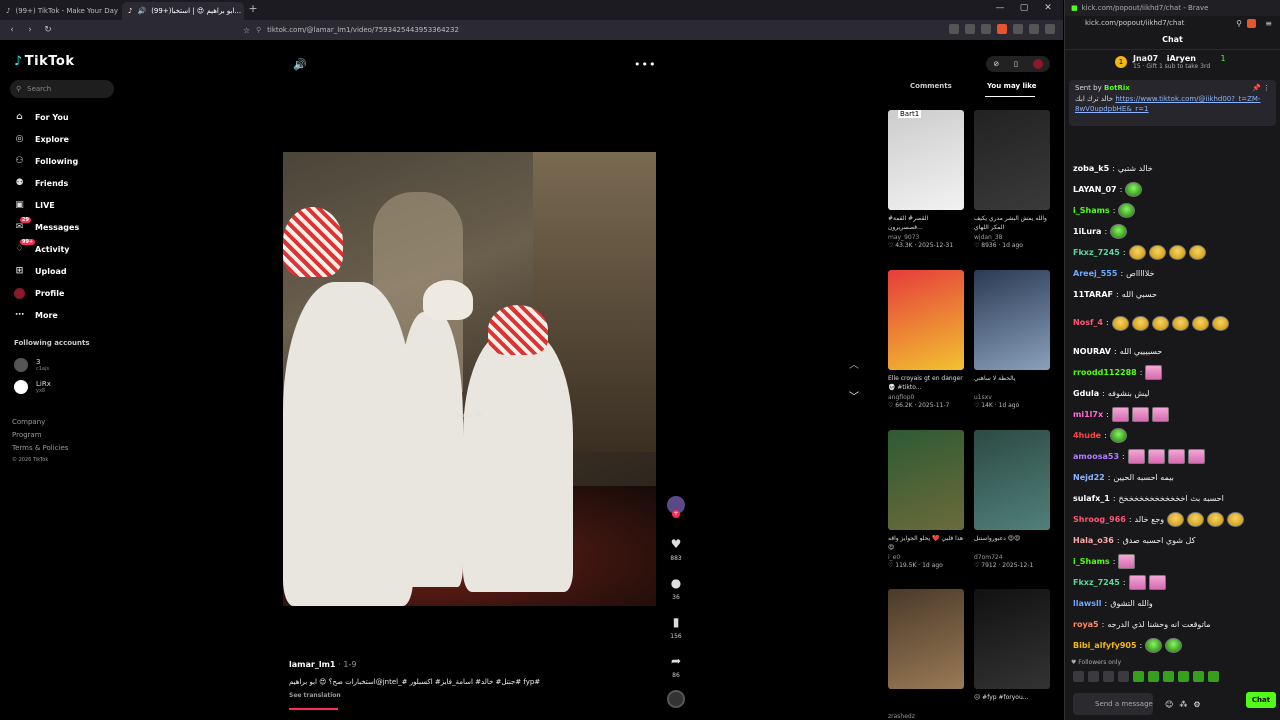 The width and height of the screenshot is (1280, 720). I want to click on chat-username: mi1l7x, so click(1088, 415).